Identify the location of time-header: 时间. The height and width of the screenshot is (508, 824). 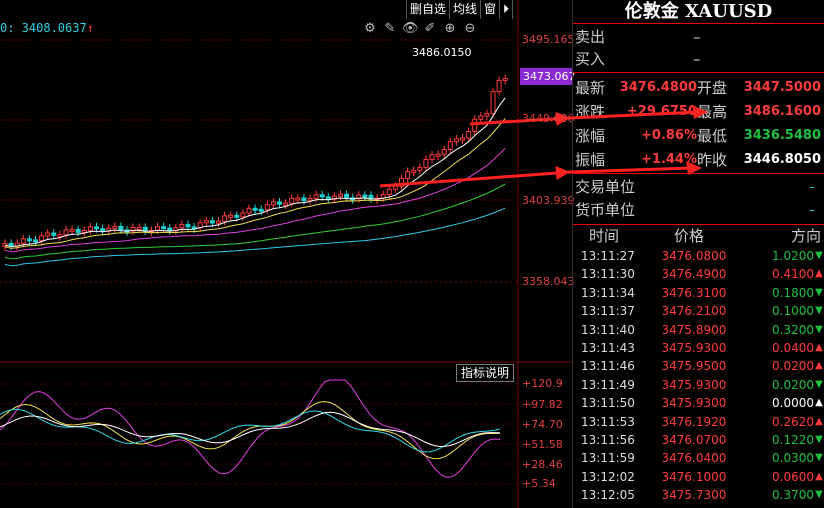
(603, 236).